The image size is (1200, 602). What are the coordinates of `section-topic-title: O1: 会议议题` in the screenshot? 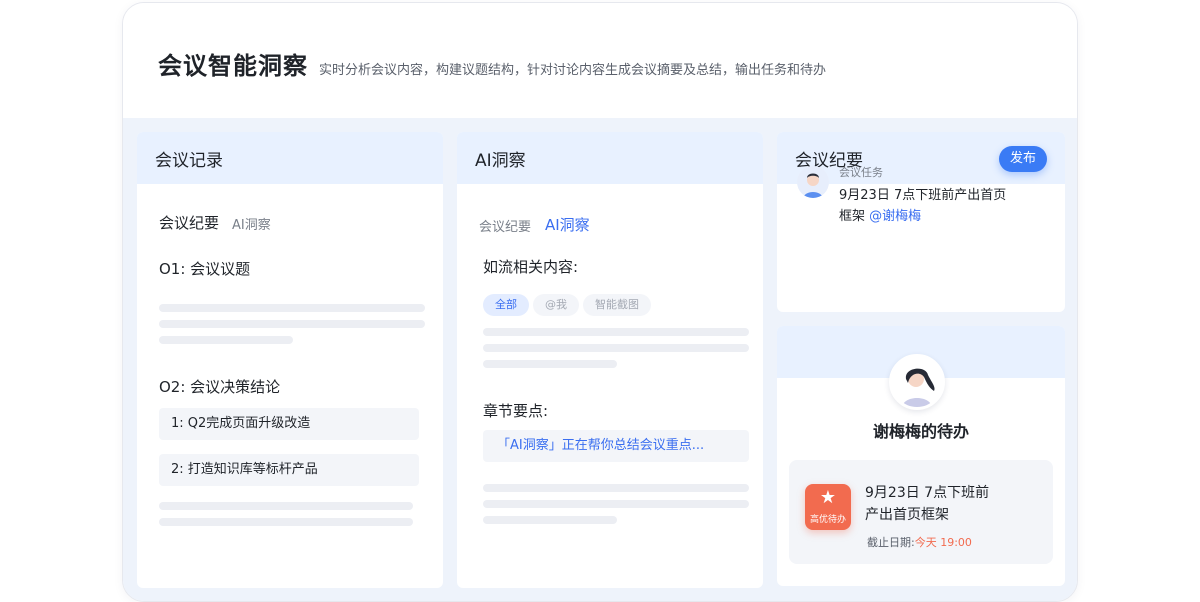 It's located at (205, 269).